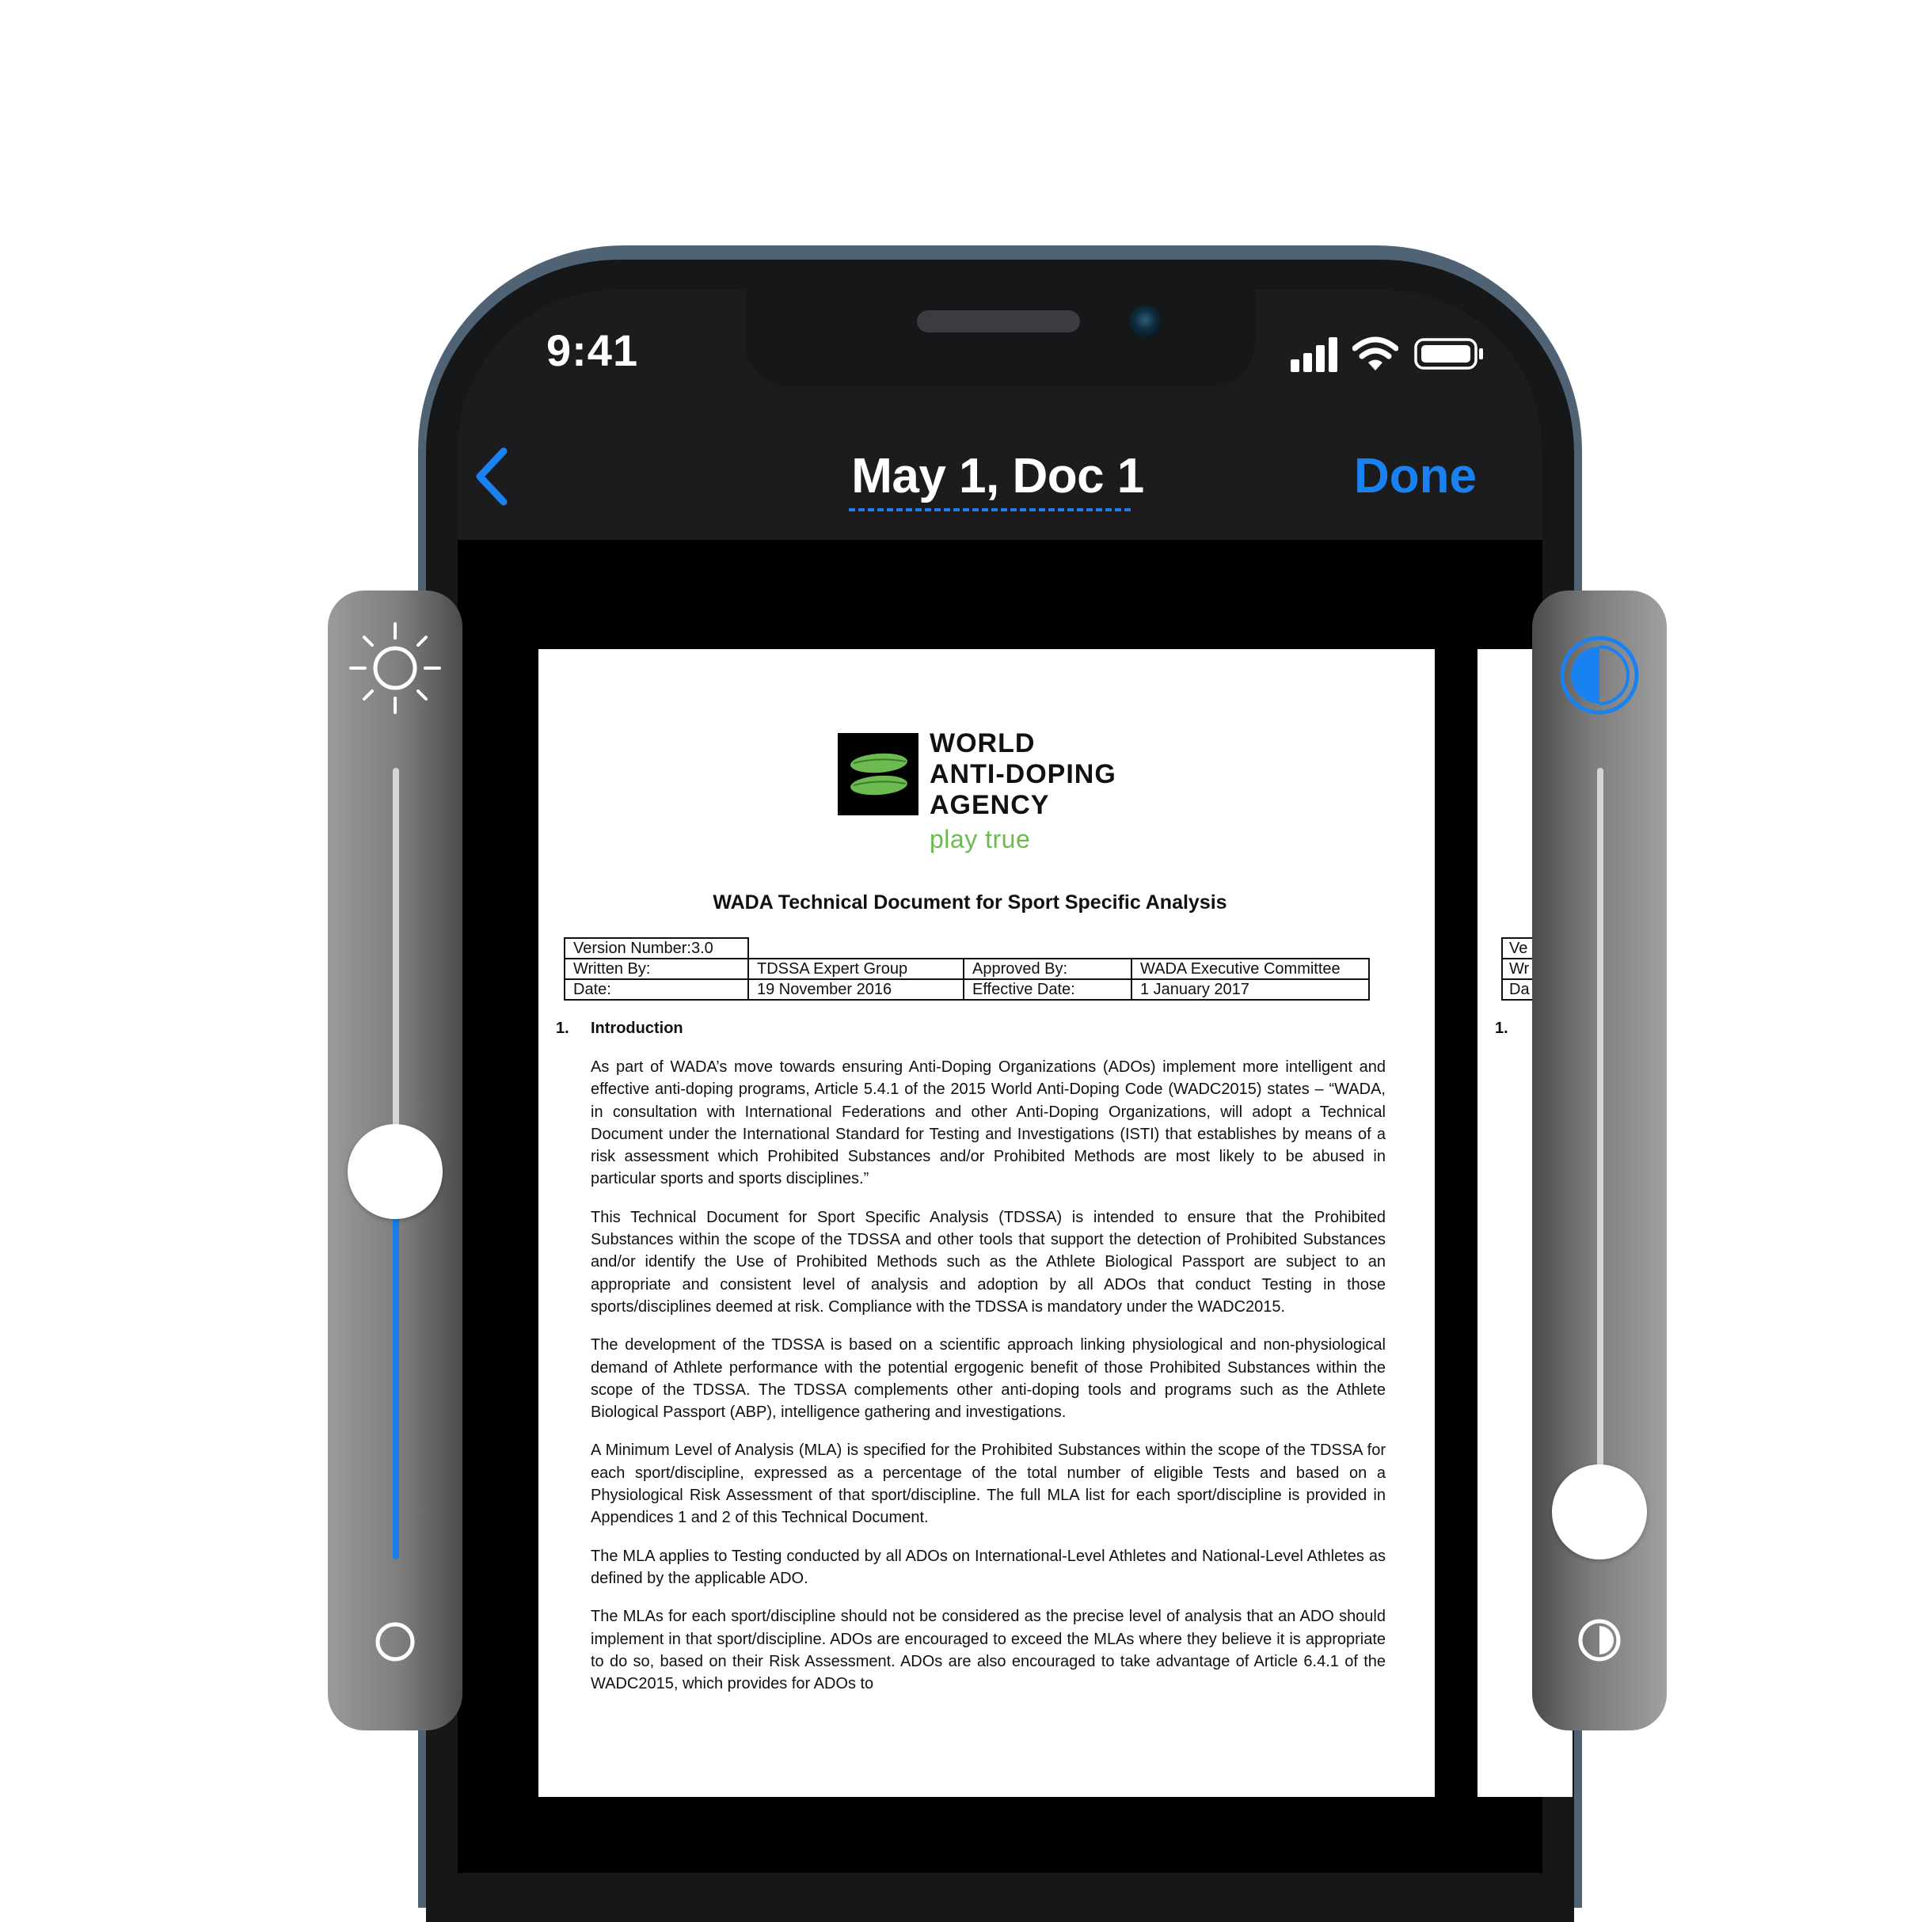  Describe the element at coordinates (1048, 969) in the screenshot. I see `meta-cell: Approved By:` at that location.